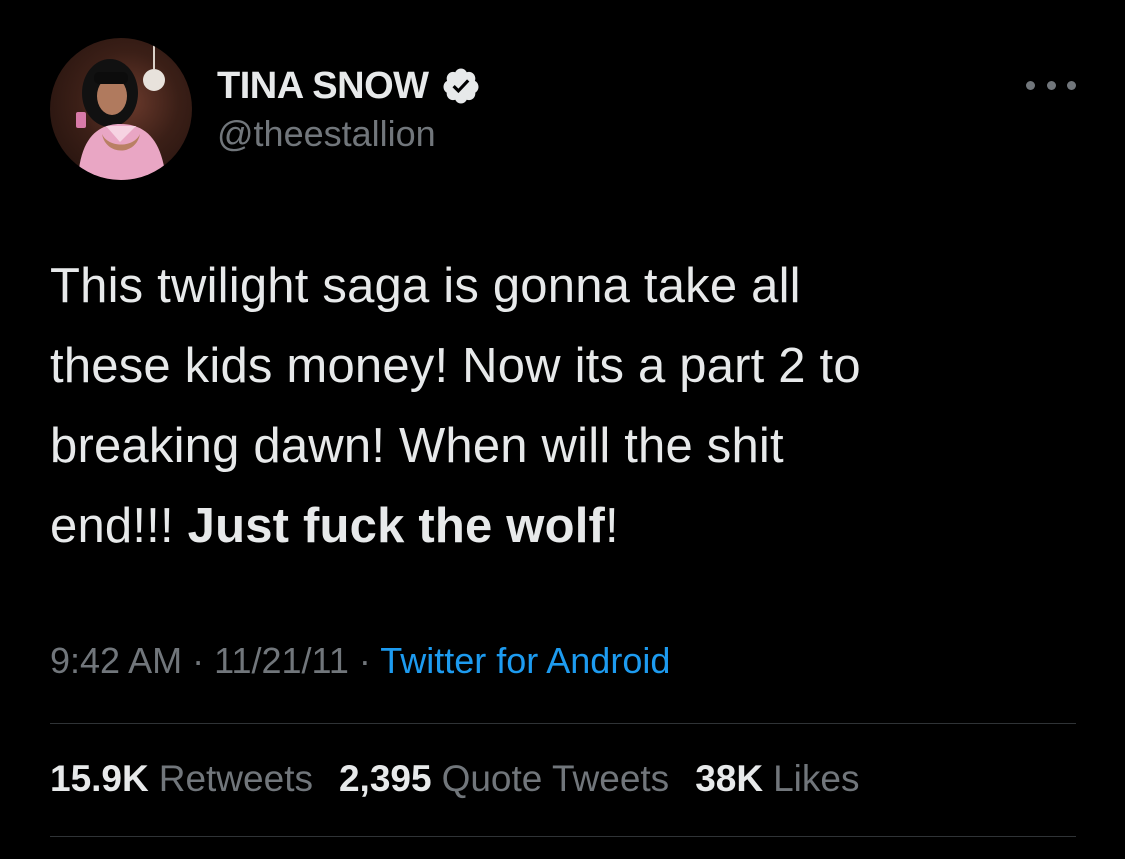 The image size is (1125, 859). I want to click on profile-photo-icon, so click(121, 109).